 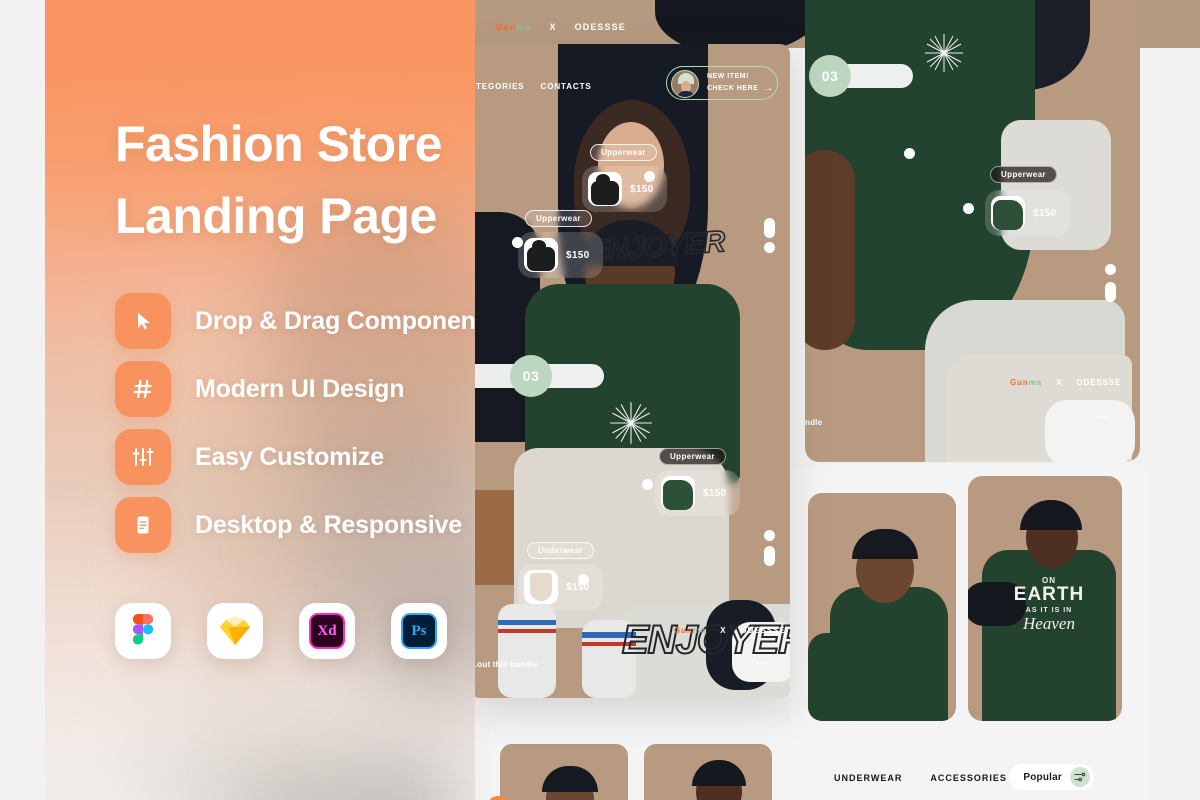 I want to click on br-photo-right: ON EARTH AS IT IS IN Heaven, so click(x=1045, y=598).